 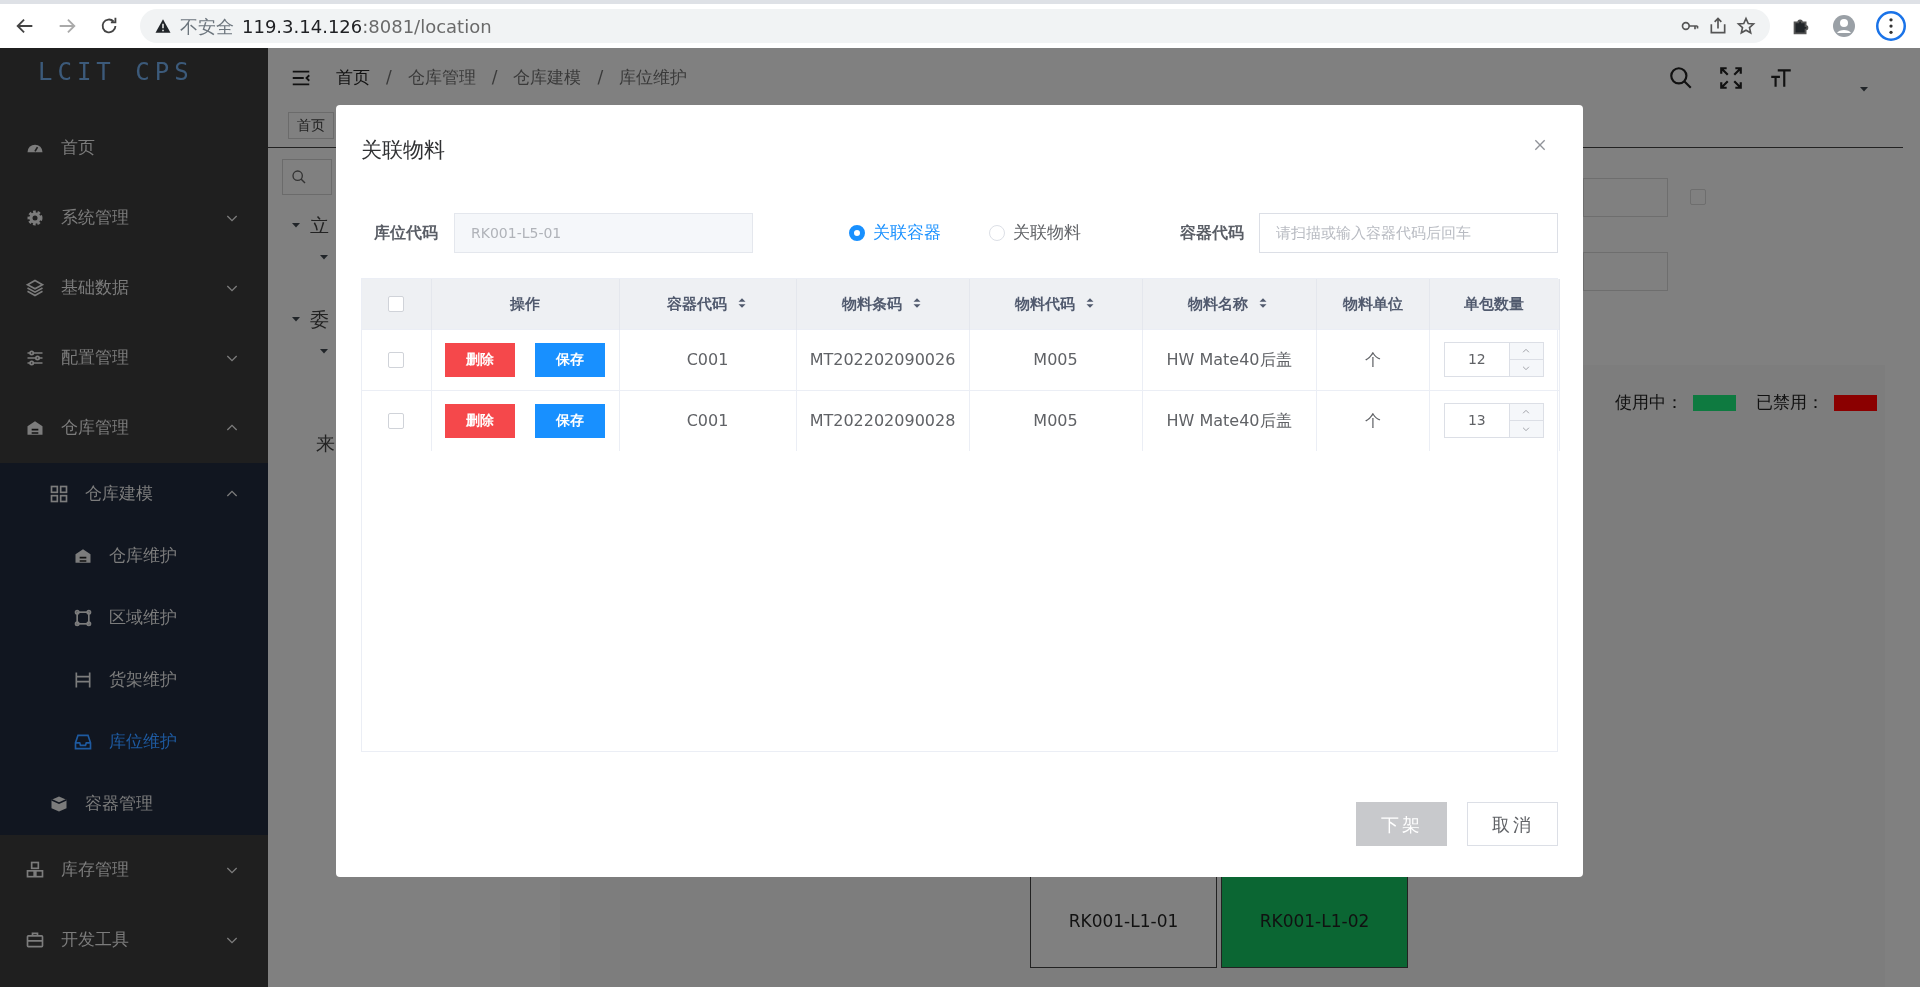 What do you see at coordinates (134, 618) in the screenshot?
I see `menu-item: 区域维护` at bounding box center [134, 618].